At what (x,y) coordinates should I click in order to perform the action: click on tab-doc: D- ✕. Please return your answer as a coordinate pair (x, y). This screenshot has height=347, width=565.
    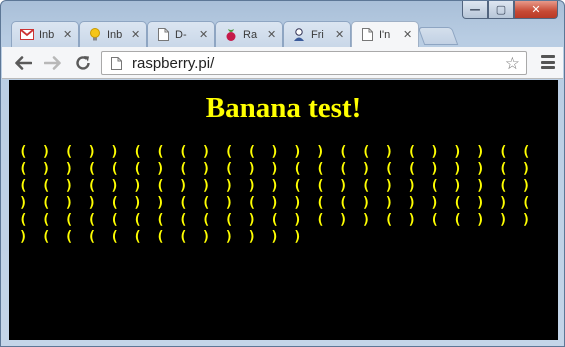
    Looking at the image, I should click on (181, 34).